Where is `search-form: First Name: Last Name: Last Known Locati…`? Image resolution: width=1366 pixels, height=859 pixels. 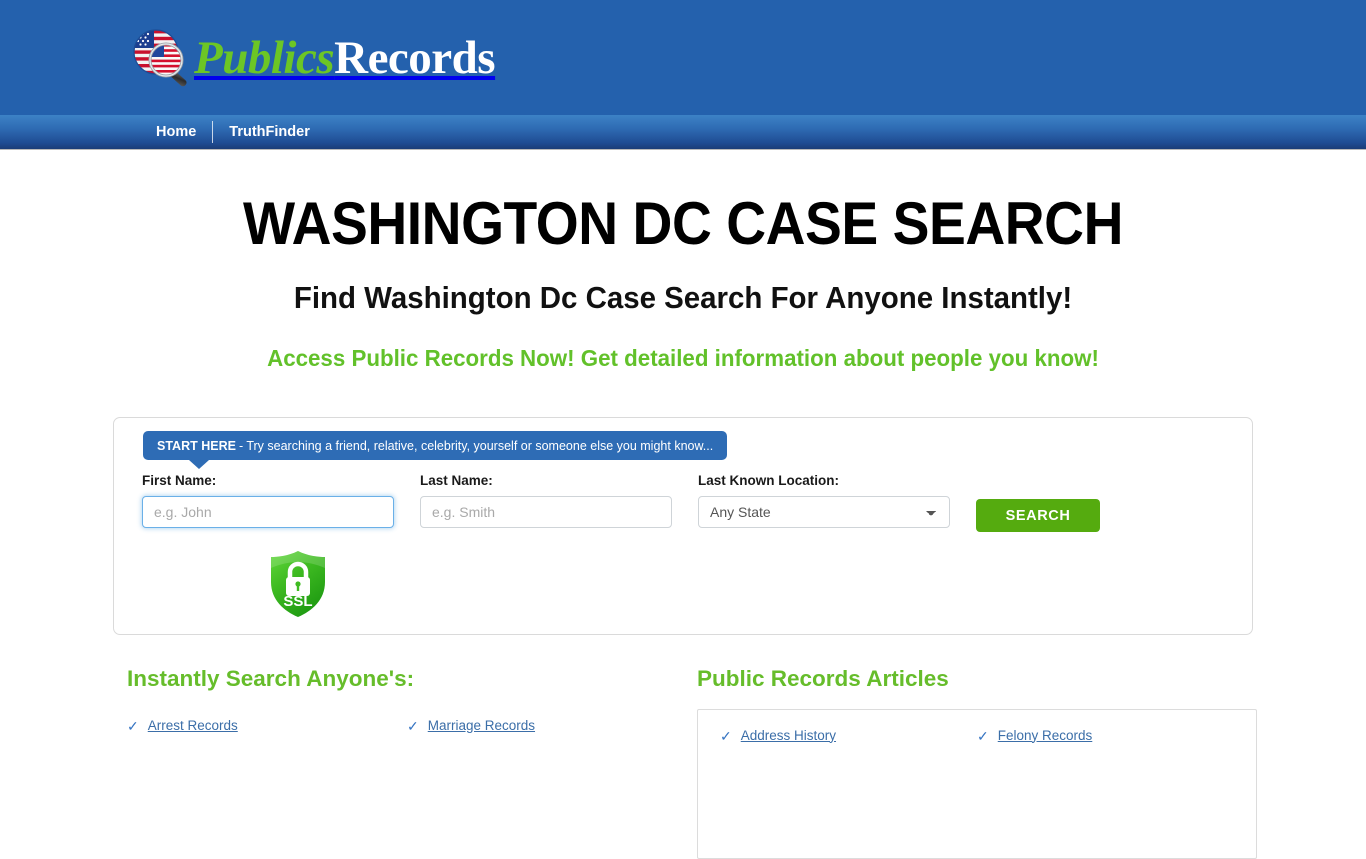 search-form: First Name: Last Name: Last Known Locati… is located at coordinates (683, 504).